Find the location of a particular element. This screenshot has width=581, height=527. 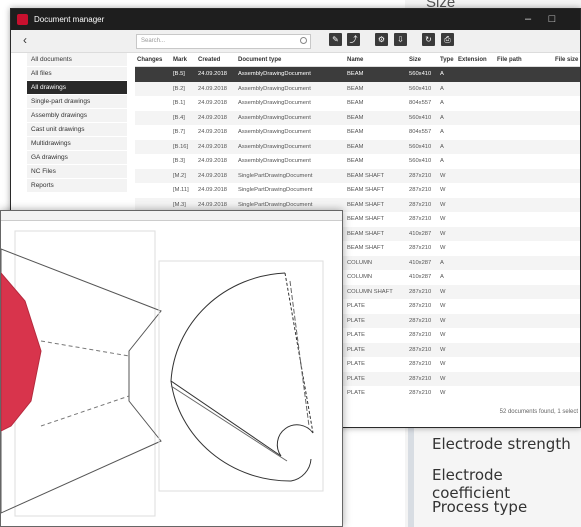

maximize-icon: □ is located at coordinates (552, 19).